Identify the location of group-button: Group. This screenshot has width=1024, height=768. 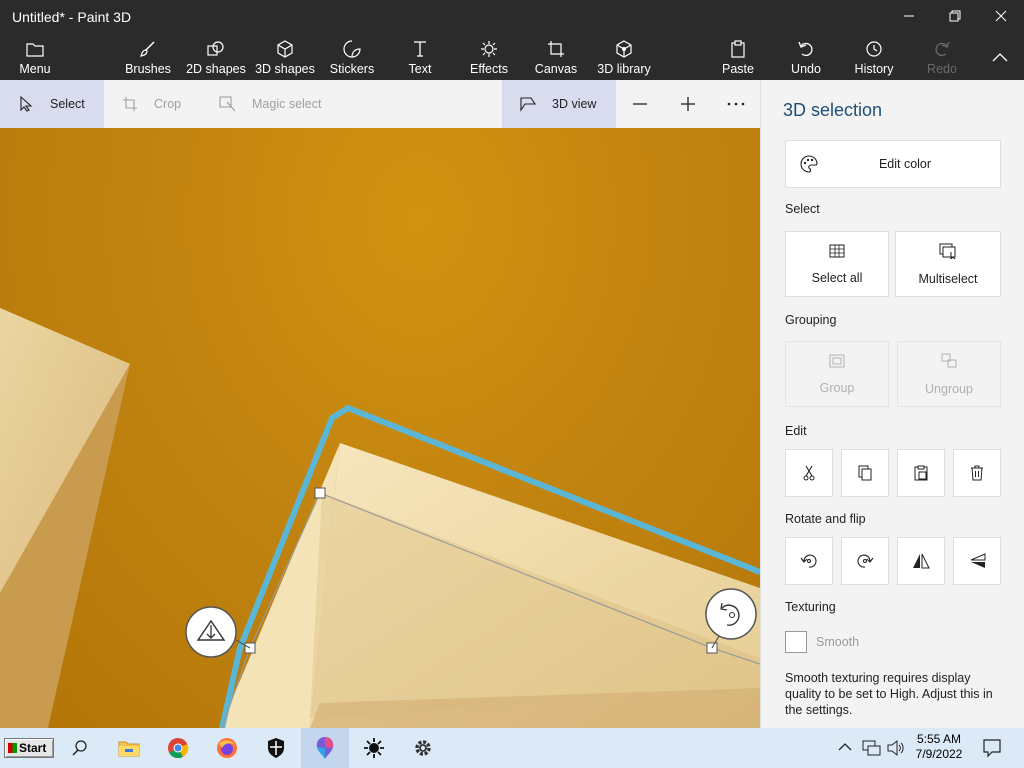
(837, 374).